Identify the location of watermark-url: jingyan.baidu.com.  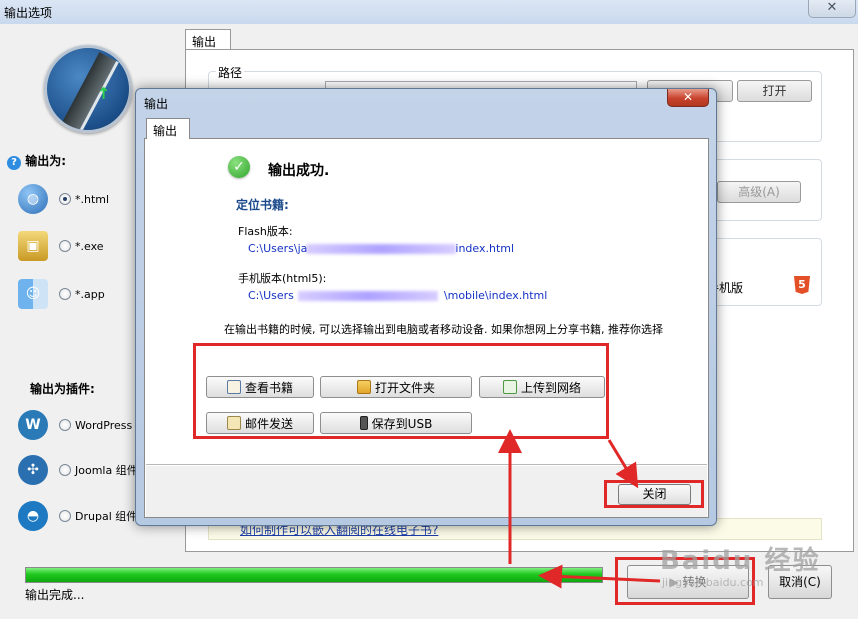
(713, 582).